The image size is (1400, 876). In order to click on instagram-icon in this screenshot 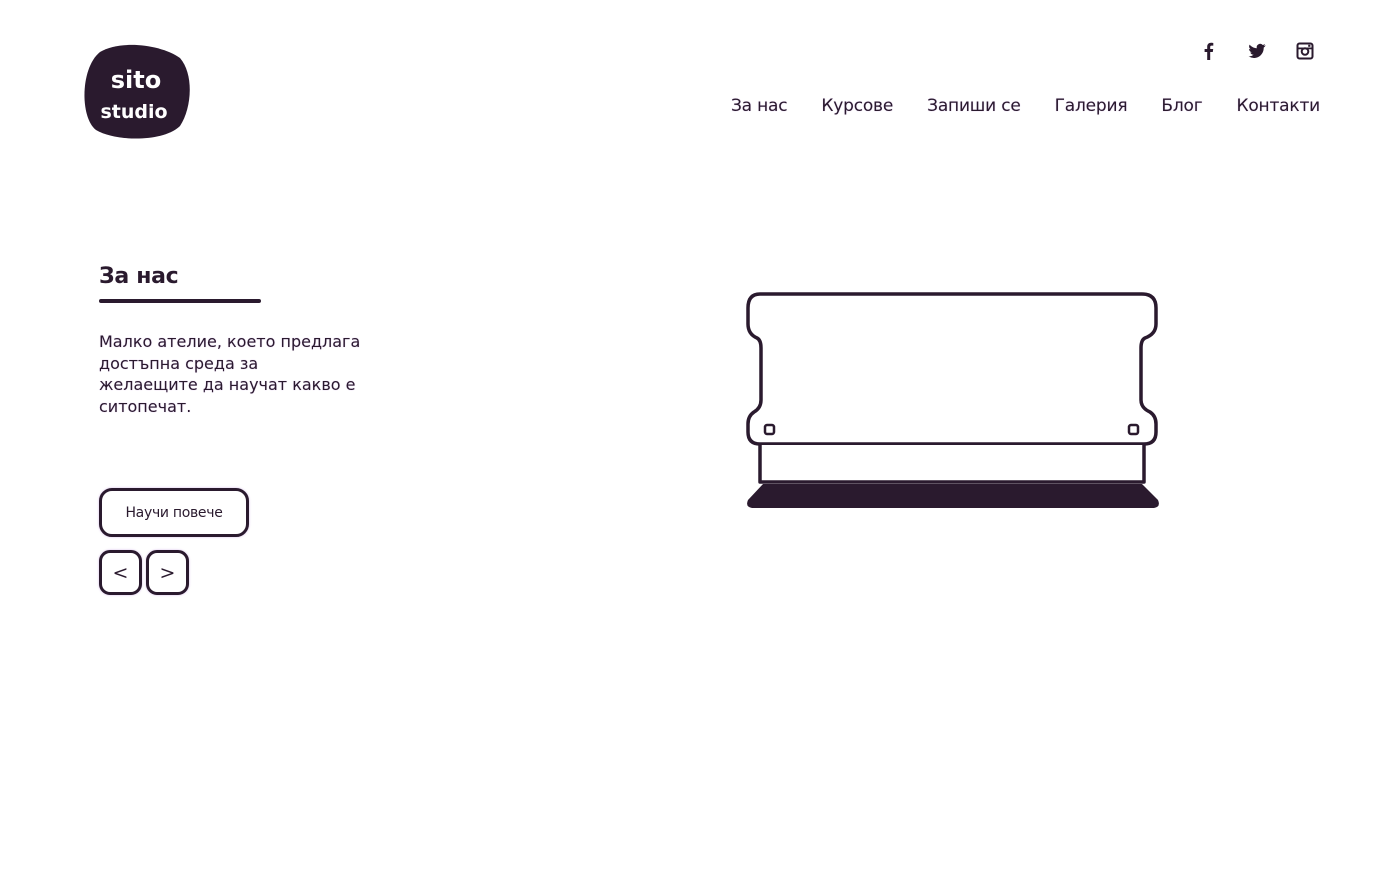, I will do `click(1305, 51)`.